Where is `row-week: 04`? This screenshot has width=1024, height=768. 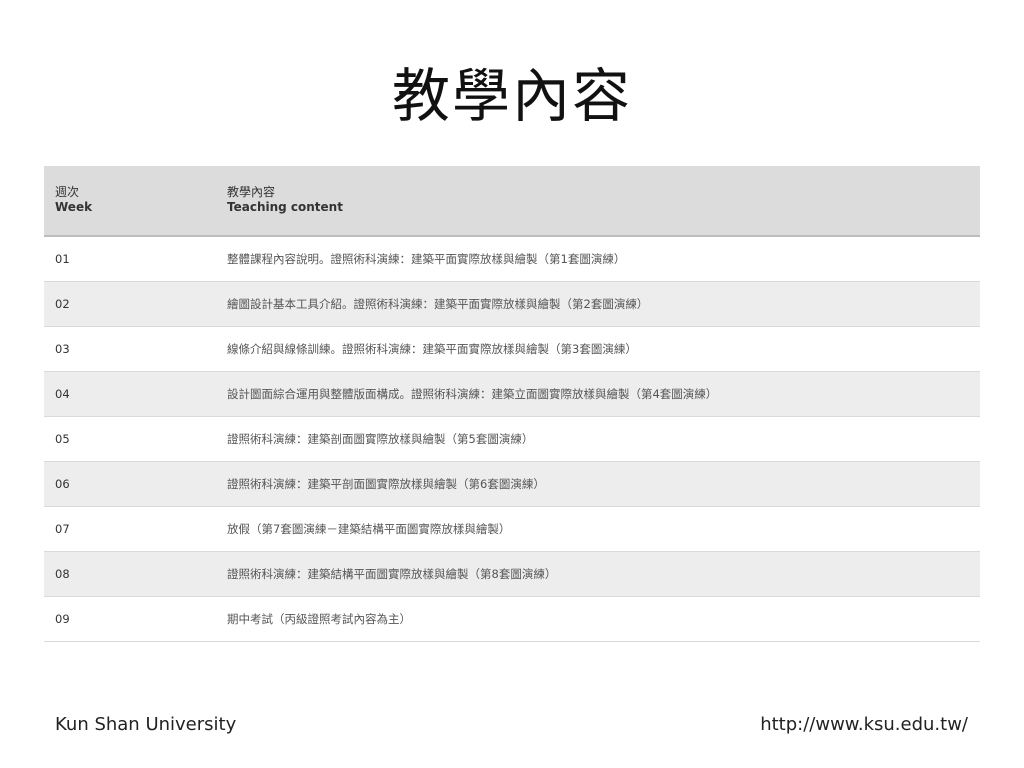 row-week: 04 is located at coordinates (62, 394).